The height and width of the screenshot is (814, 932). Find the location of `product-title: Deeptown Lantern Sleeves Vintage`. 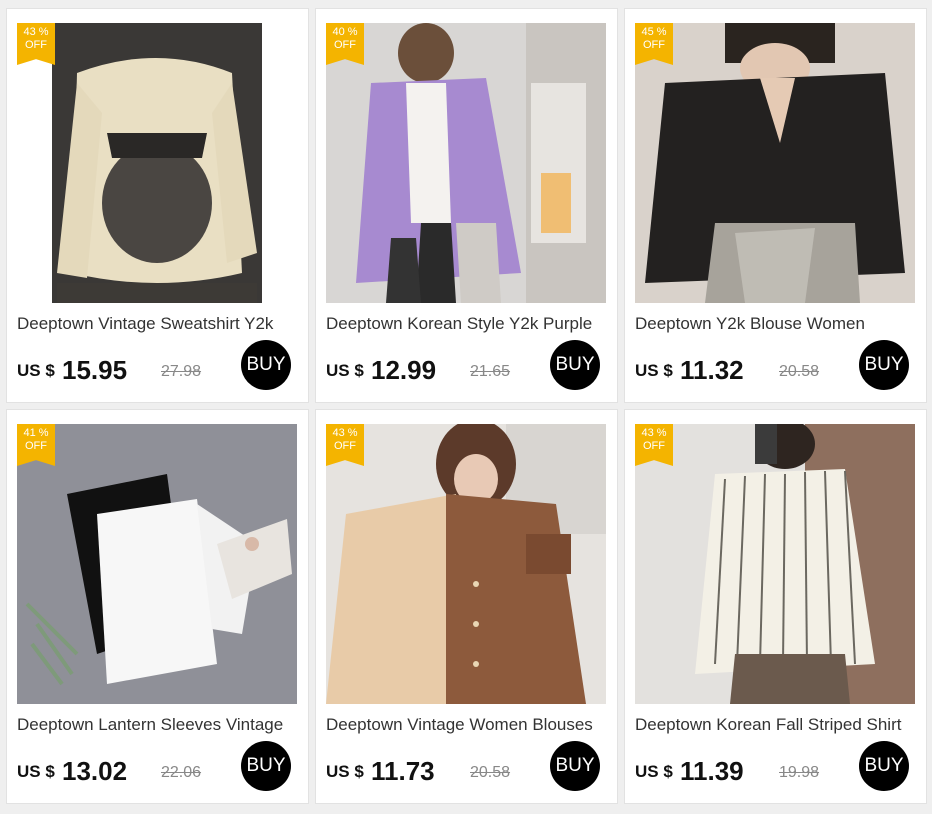

product-title: Deeptown Lantern Sleeves Vintage is located at coordinates (159, 725).